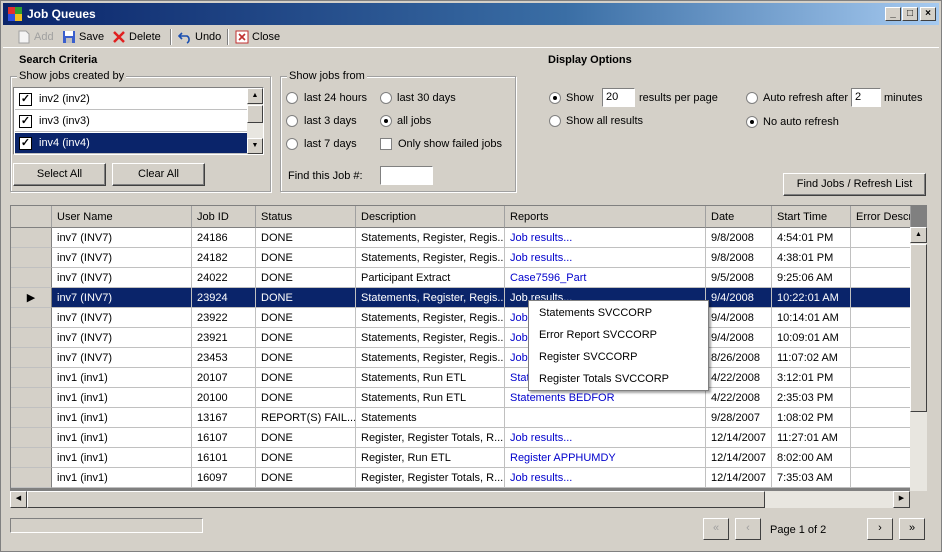  Describe the element at coordinates (520, 378) in the screenshot. I see `report-link: Stat` at that location.